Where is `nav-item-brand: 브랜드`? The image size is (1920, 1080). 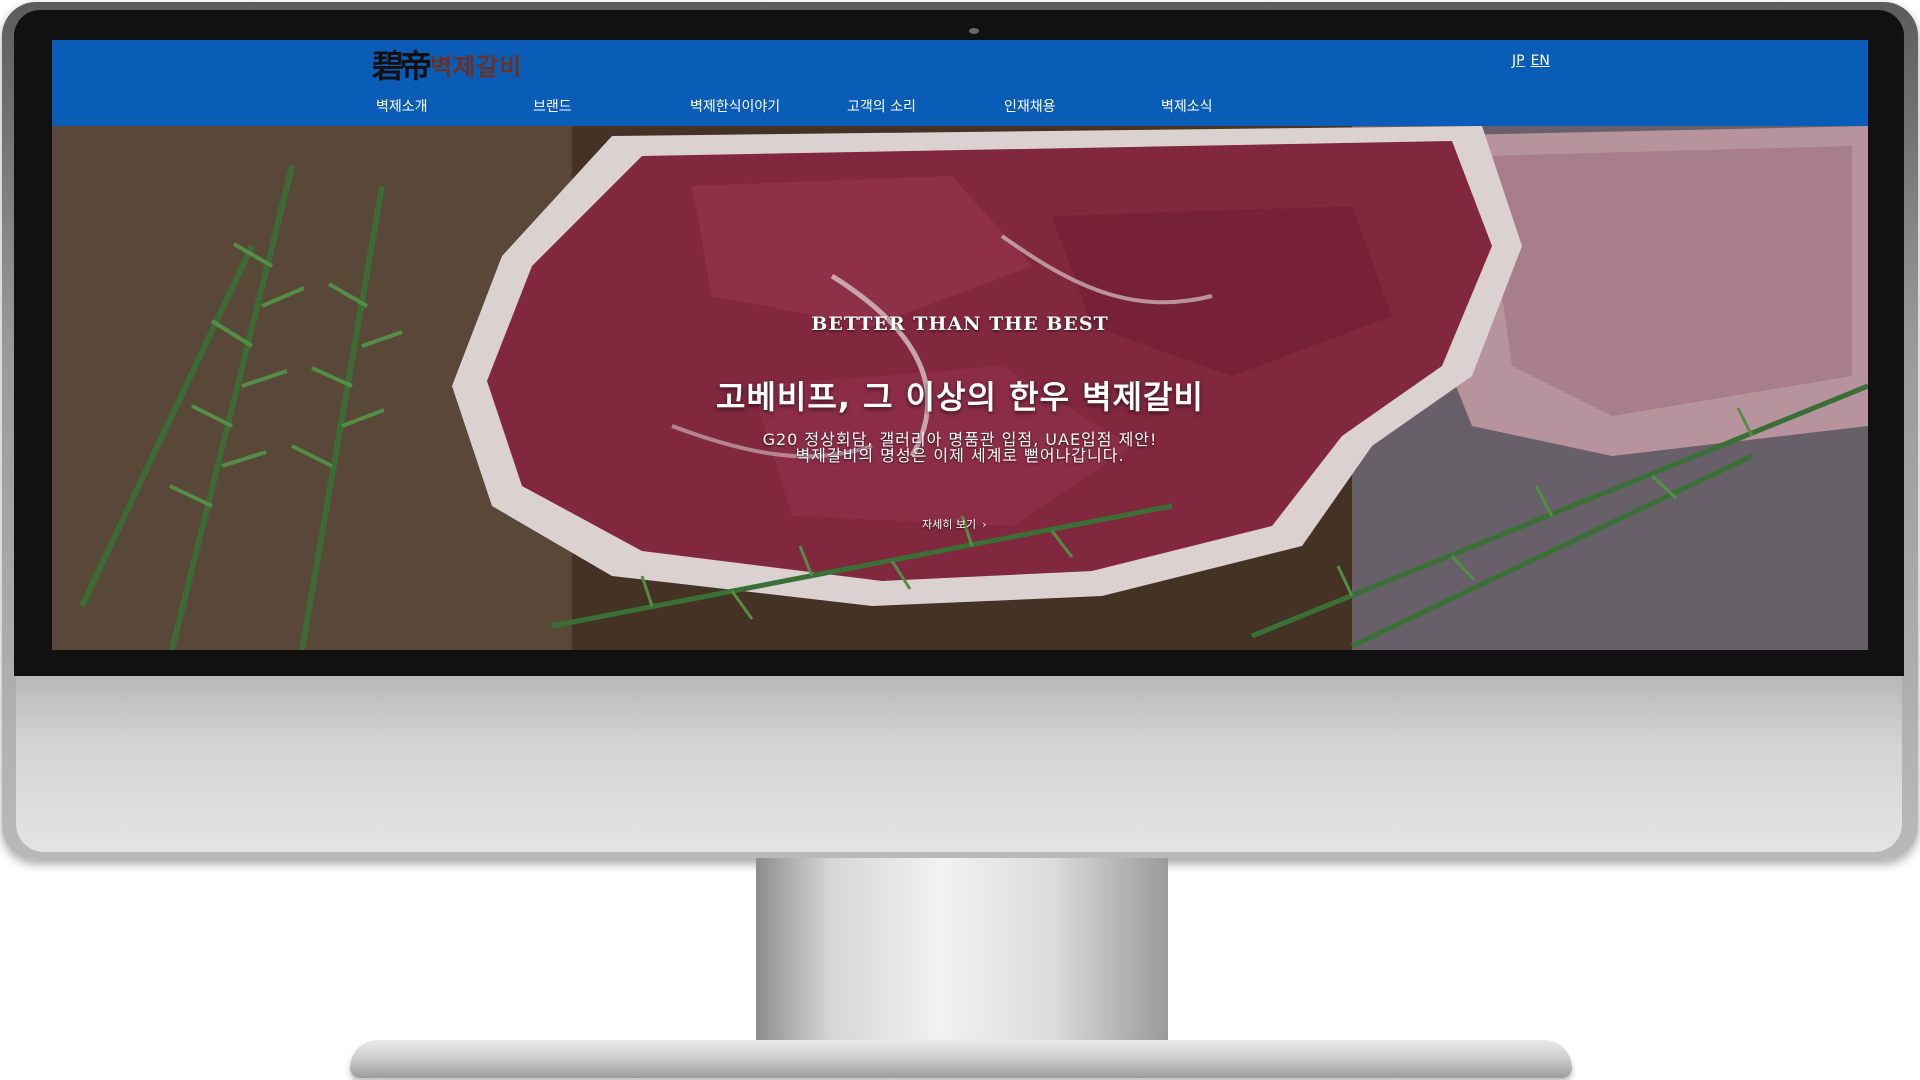
nav-item-brand: 브랜드 is located at coordinates (611, 107).